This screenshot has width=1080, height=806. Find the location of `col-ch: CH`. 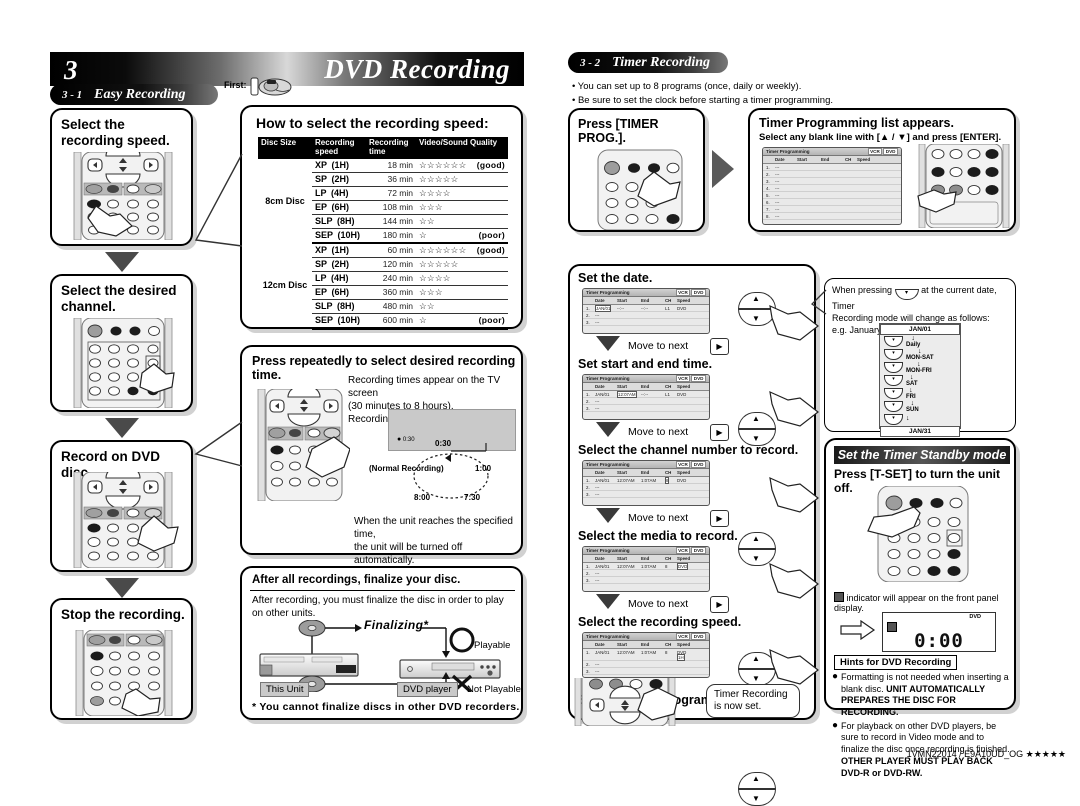

col-ch: CH is located at coordinates (848, 159).